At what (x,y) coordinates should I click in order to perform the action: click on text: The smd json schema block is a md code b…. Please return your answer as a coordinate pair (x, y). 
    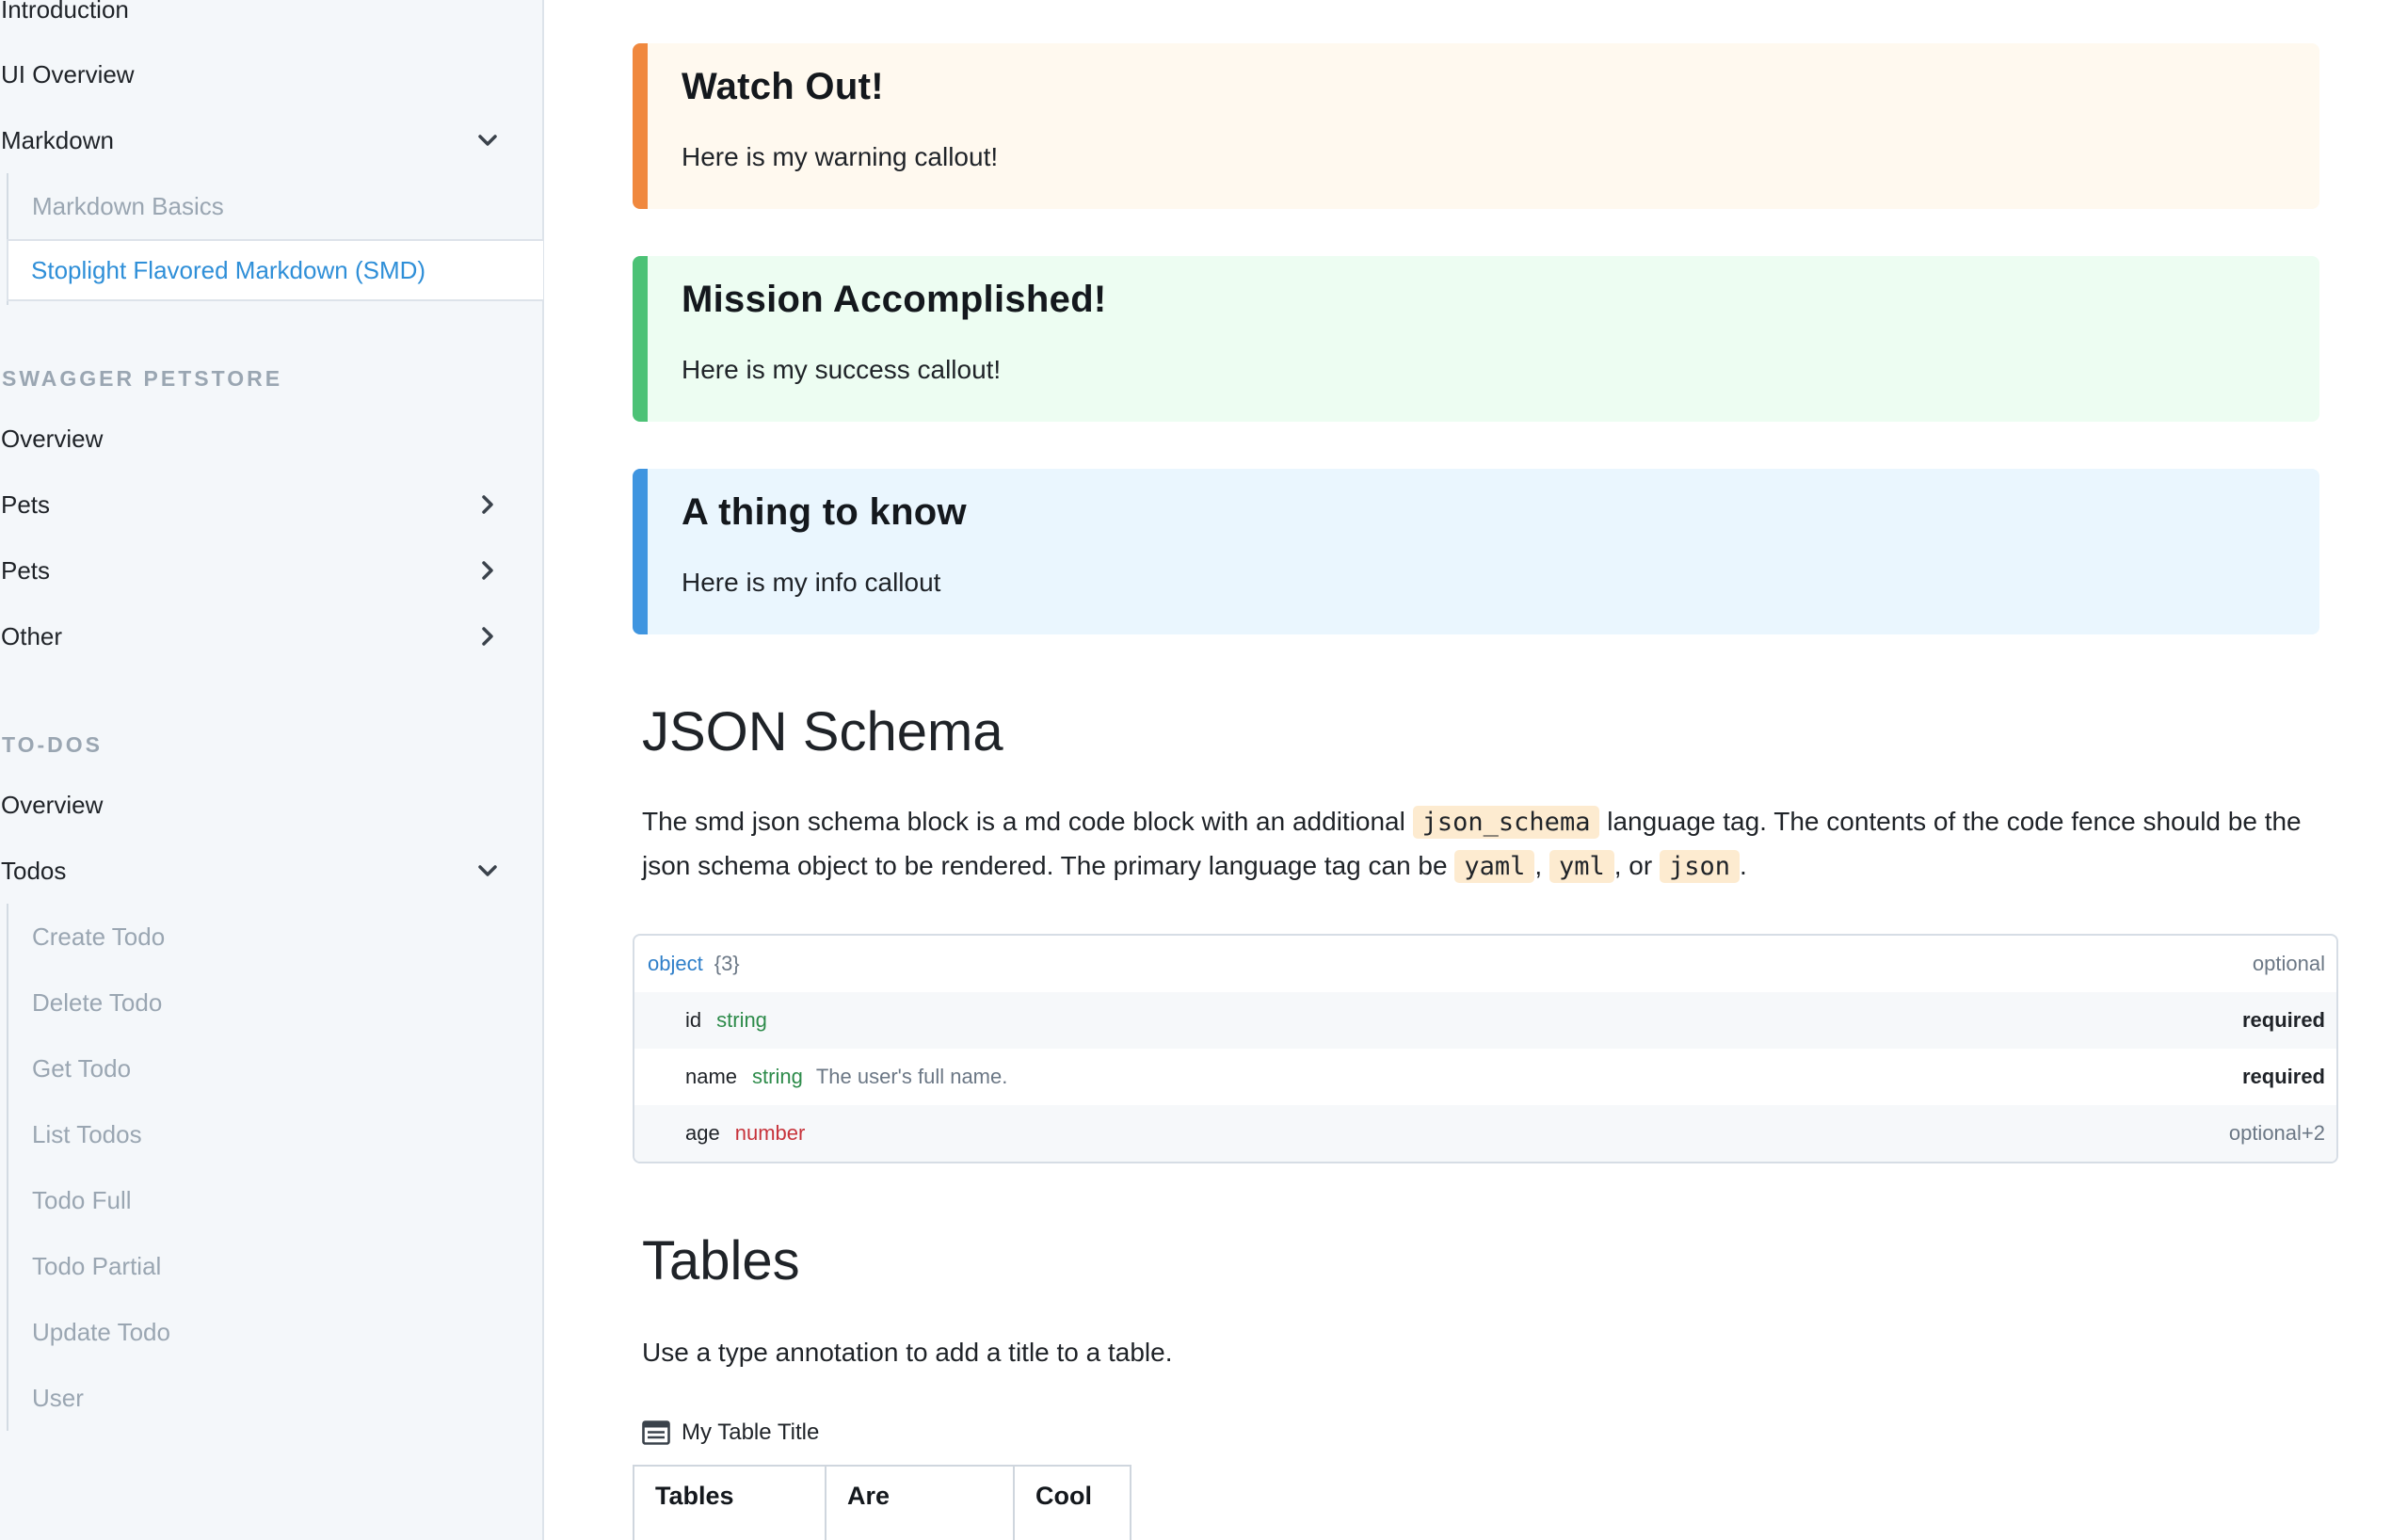
    Looking at the image, I should click on (1027, 821).